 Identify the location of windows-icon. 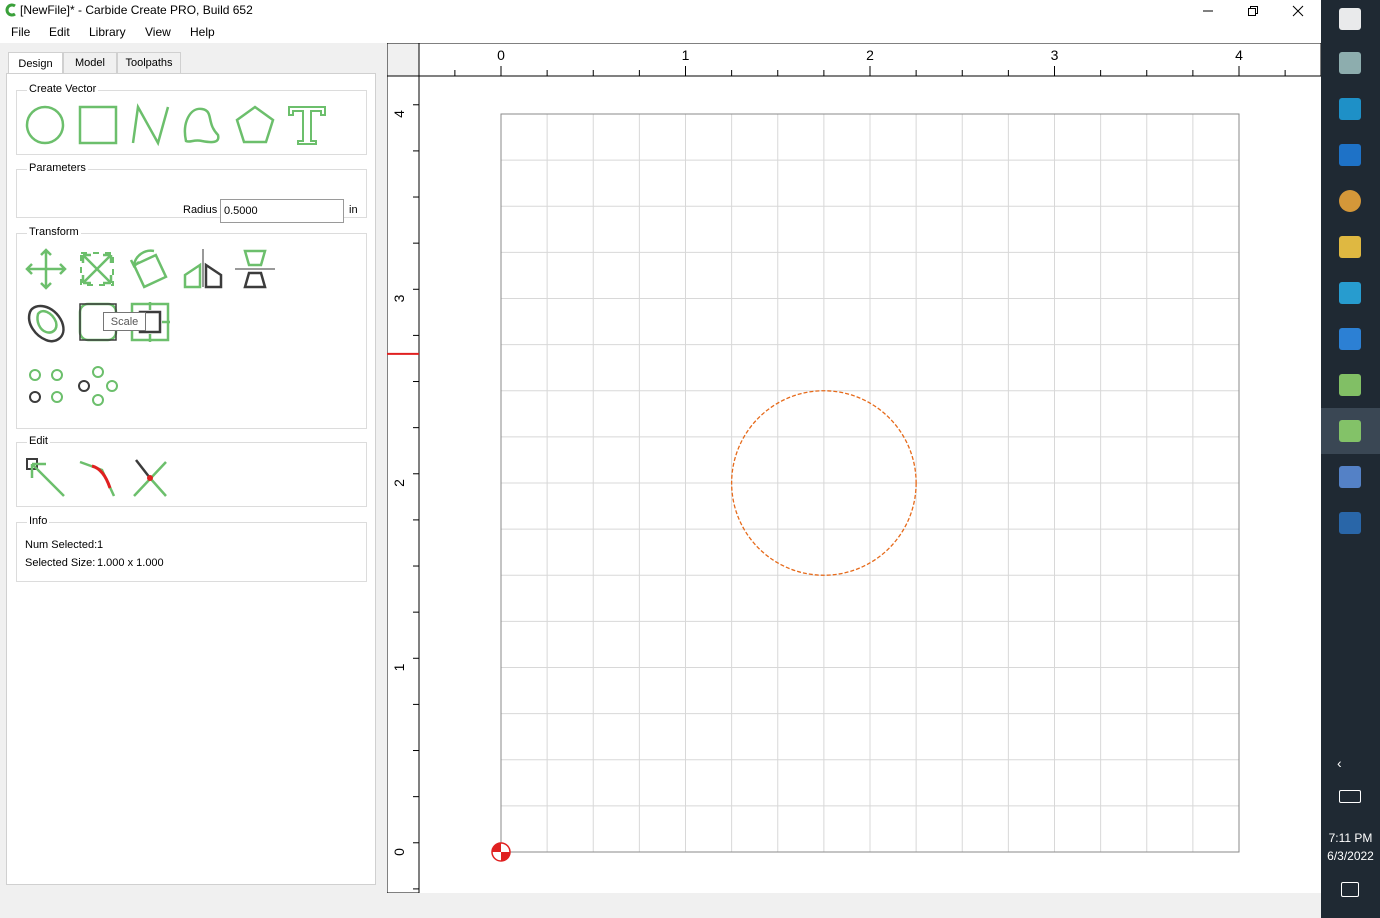
(1350, 19).